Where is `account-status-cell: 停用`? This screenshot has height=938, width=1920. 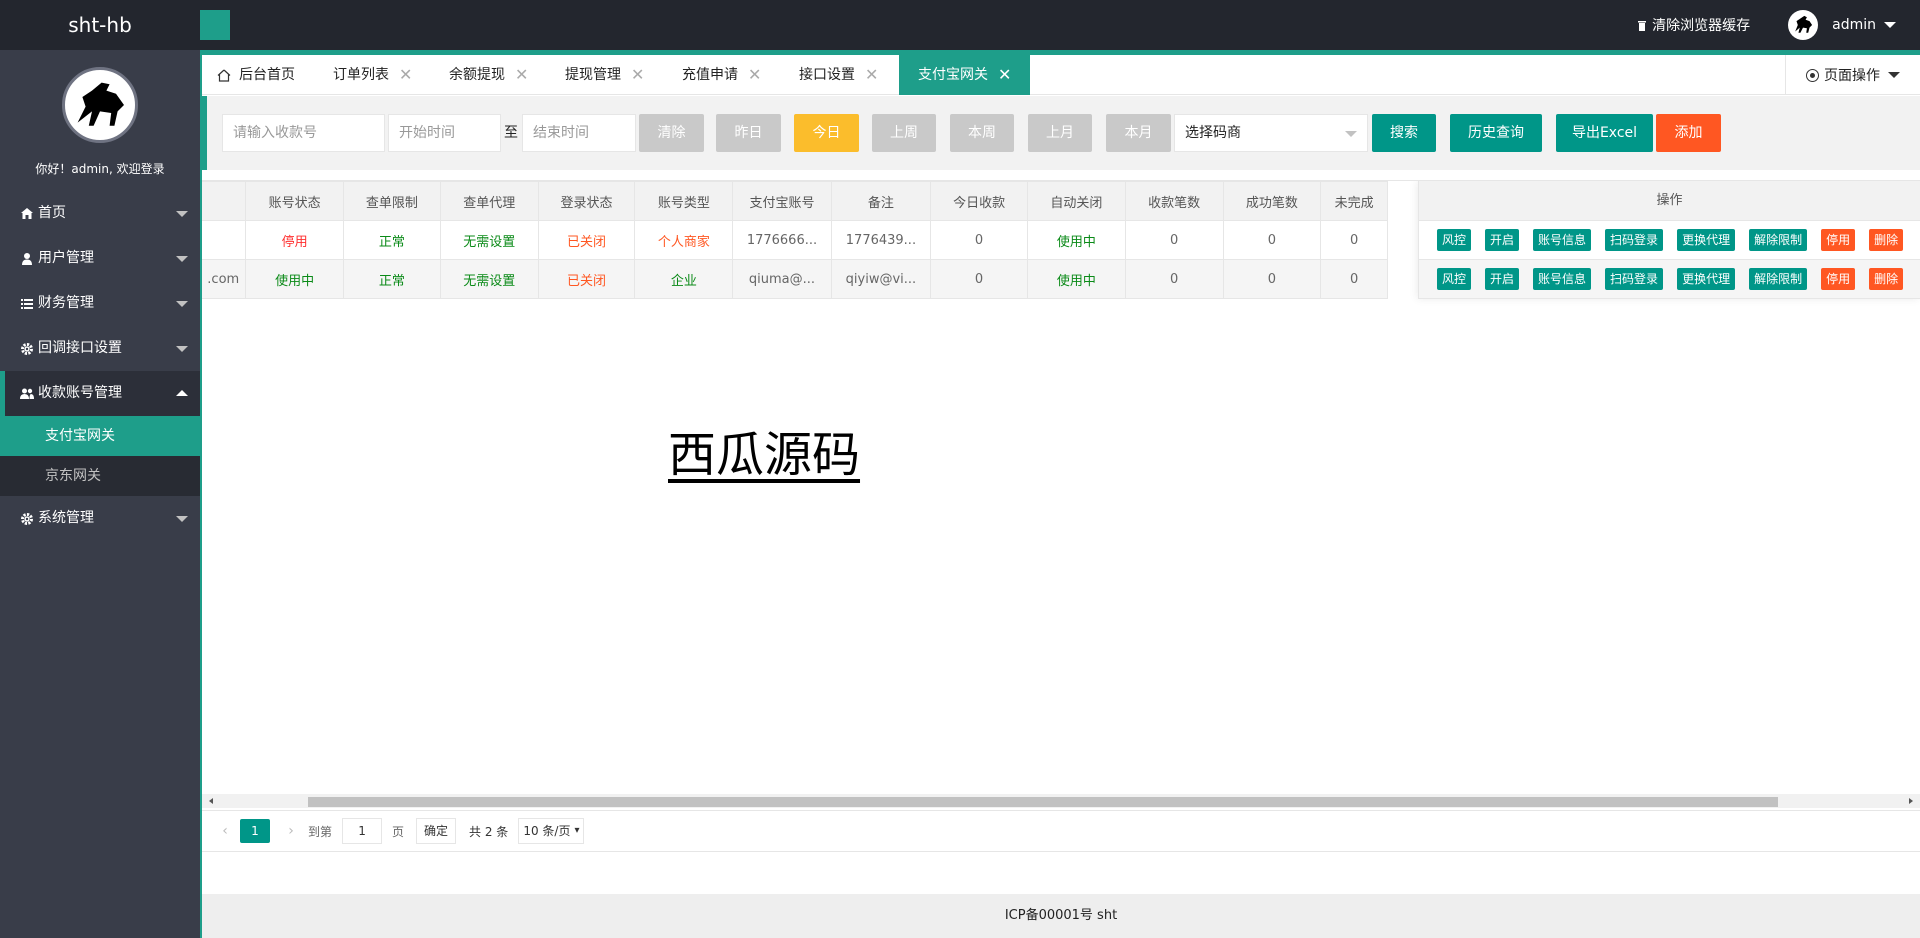
account-status-cell: 停用 is located at coordinates (294, 240).